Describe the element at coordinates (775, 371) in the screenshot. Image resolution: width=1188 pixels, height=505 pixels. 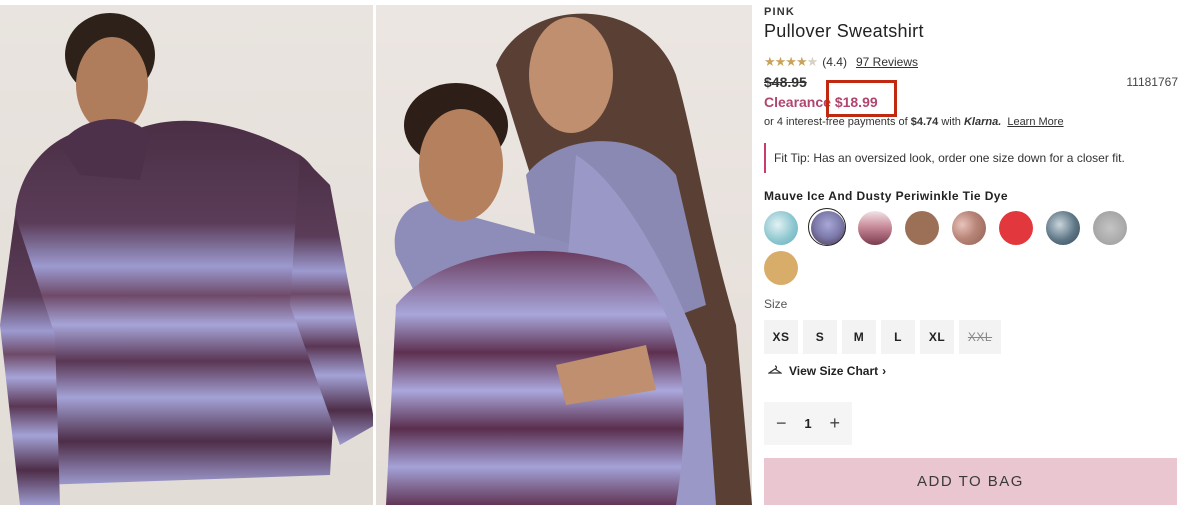
I see `hanger-icon` at that location.